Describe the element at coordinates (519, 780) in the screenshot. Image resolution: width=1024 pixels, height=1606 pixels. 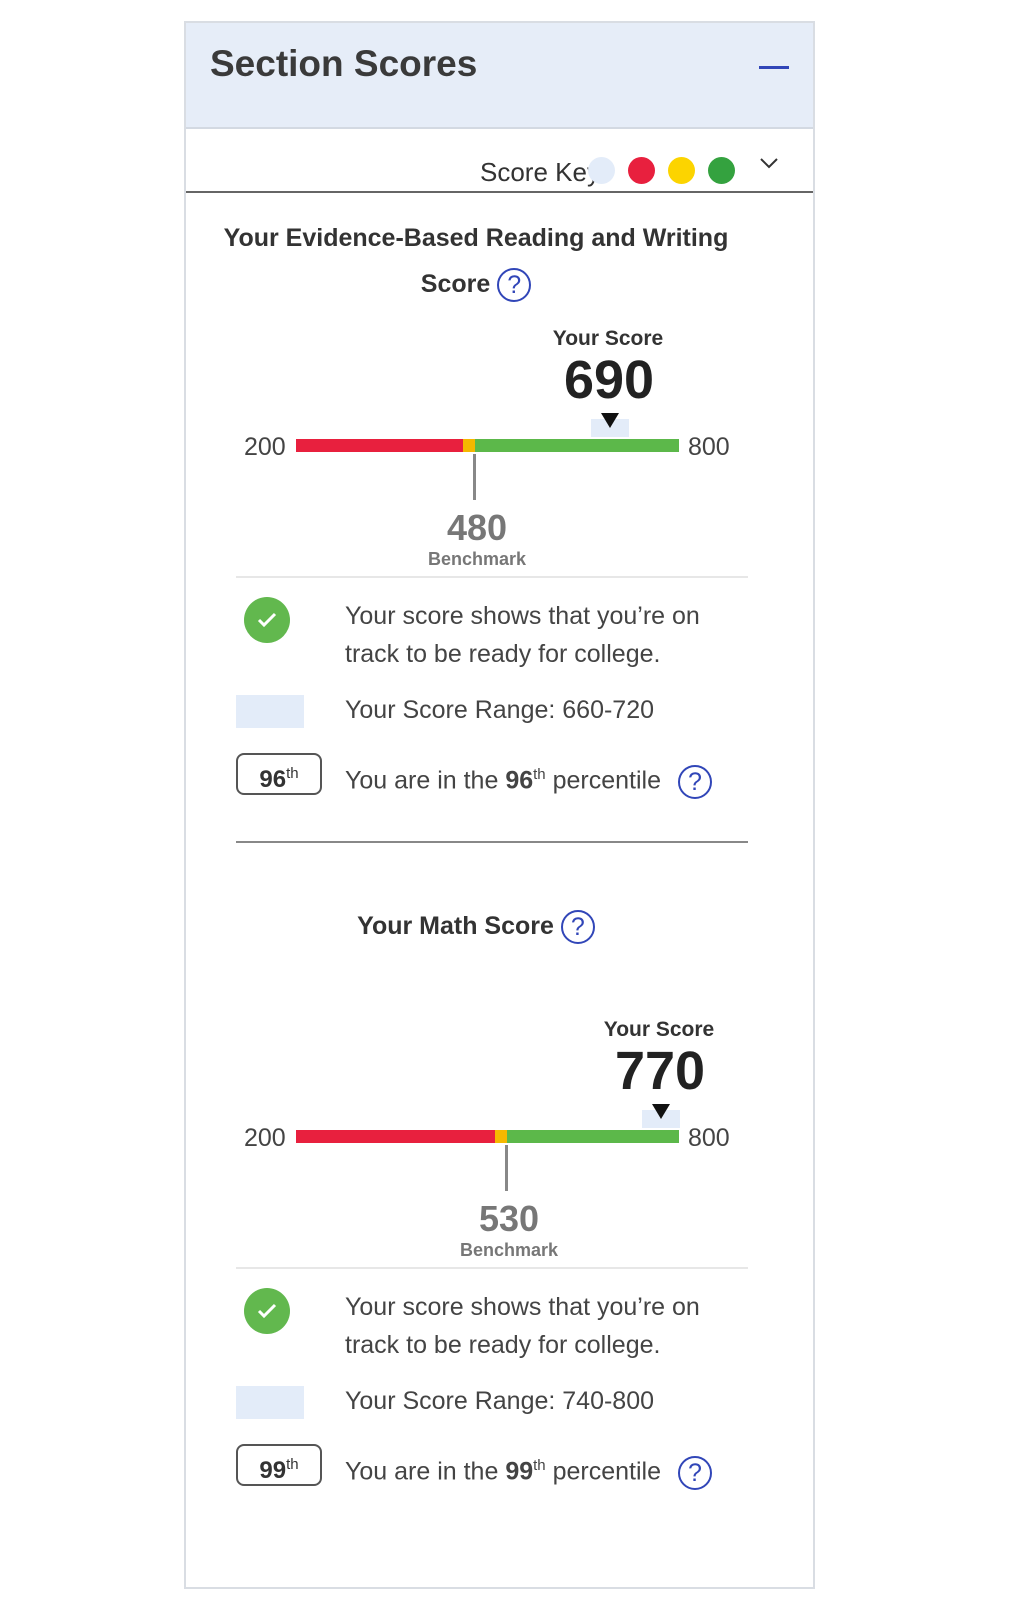
I see `percentile-value: 96` at that location.